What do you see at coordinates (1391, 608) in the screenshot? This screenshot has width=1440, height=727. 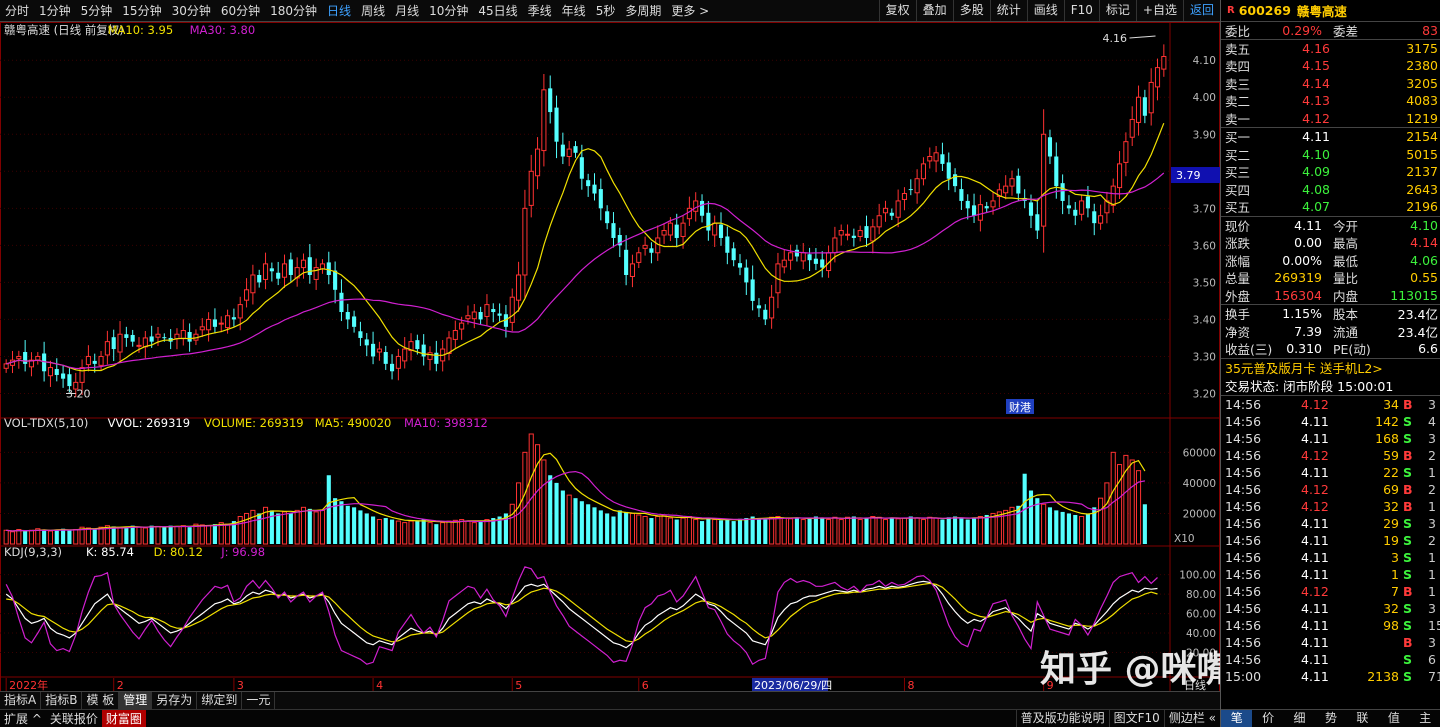 I see `tick-volume: 32` at bounding box center [1391, 608].